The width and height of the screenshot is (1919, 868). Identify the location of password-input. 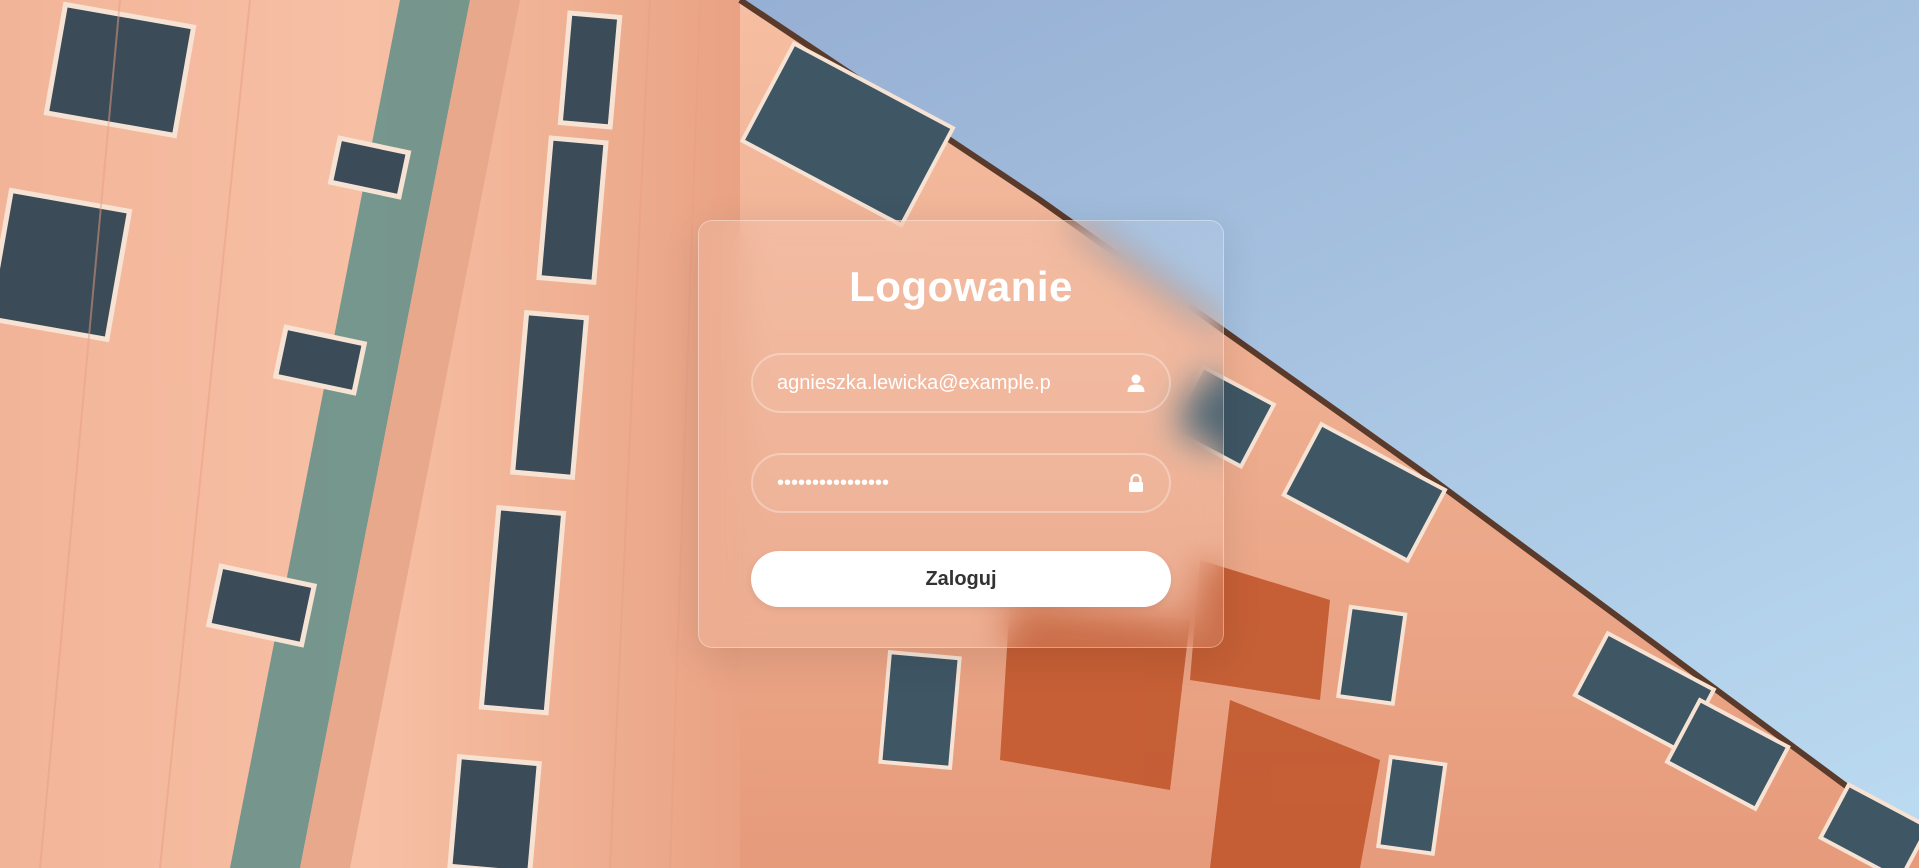
(939, 483).